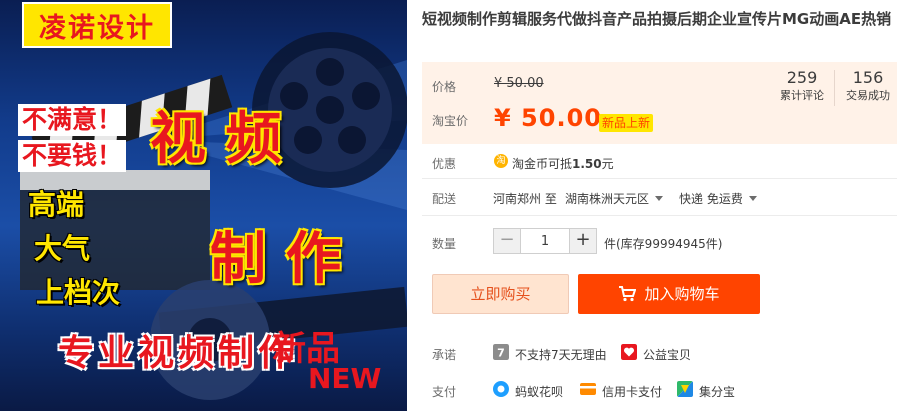 This screenshot has height=411, width=897. Describe the element at coordinates (444, 244) in the screenshot. I see `quantity-label: 数量` at that location.